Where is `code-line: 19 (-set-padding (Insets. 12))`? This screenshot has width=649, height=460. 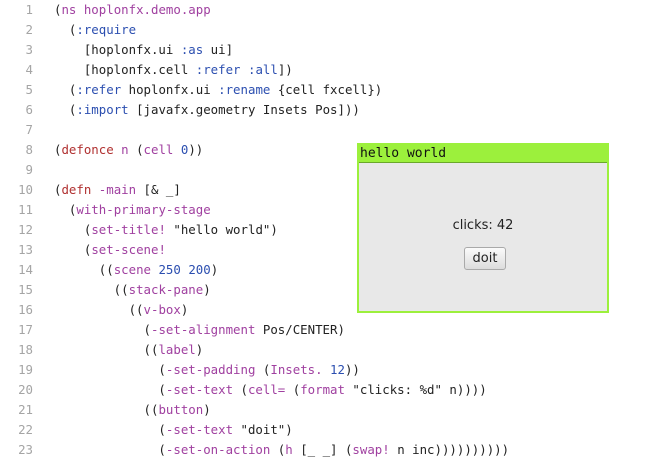 code-line: 19 (-set-padding (Insets. 12)) is located at coordinates (324, 370).